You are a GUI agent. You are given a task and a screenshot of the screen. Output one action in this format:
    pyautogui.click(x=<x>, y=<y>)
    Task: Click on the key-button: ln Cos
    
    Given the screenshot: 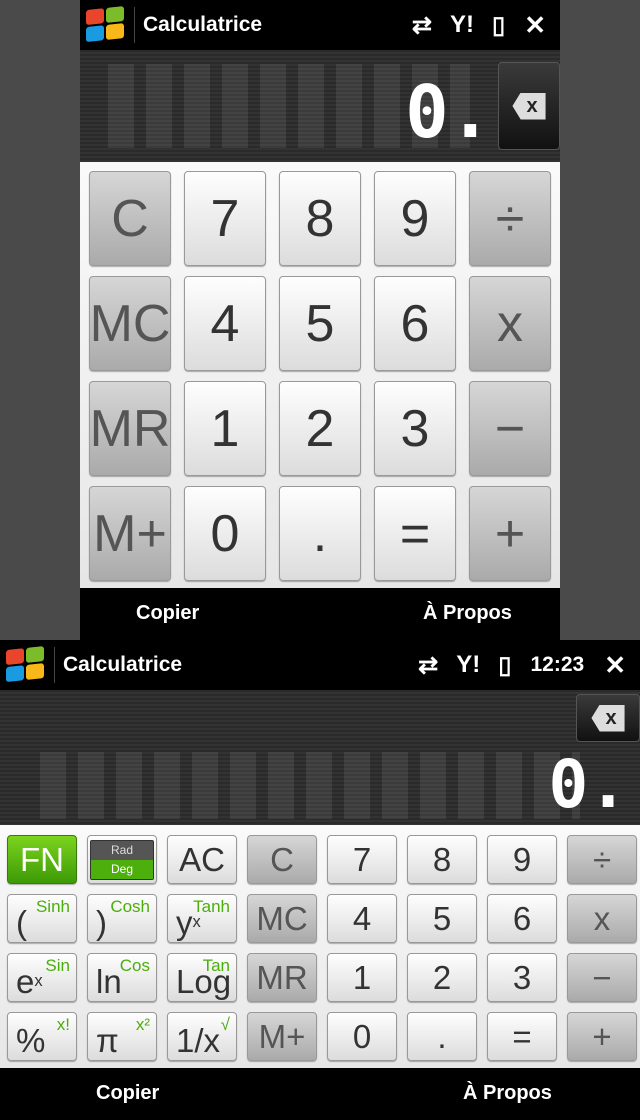 What is the action you would take?
    pyautogui.click(x=122, y=977)
    